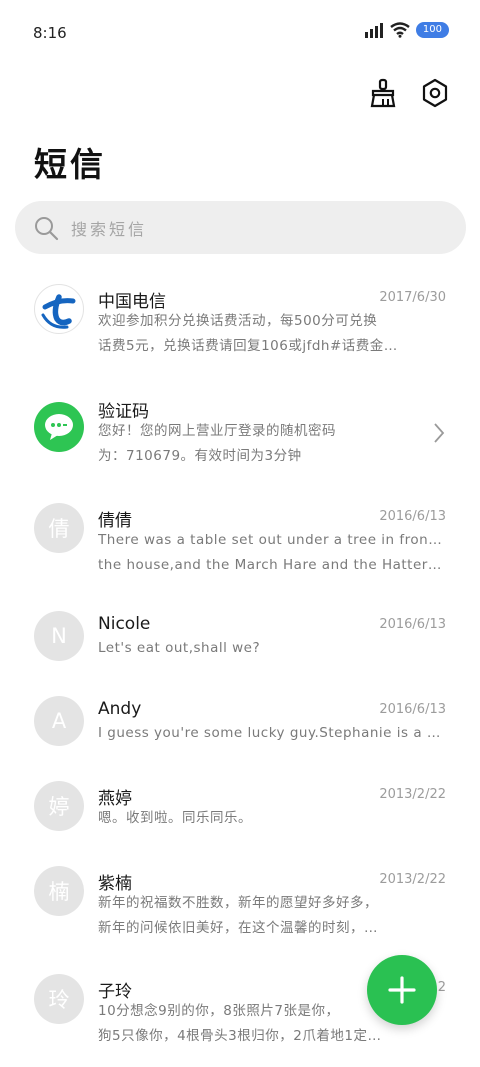 Image resolution: width=480 pixels, height=1067 pixels. What do you see at coordinates (217, 431) in the screenshot?
I see `preview-line: 您好！您的网上营业厅登录的随机密码` at bounding box center [217, 431].